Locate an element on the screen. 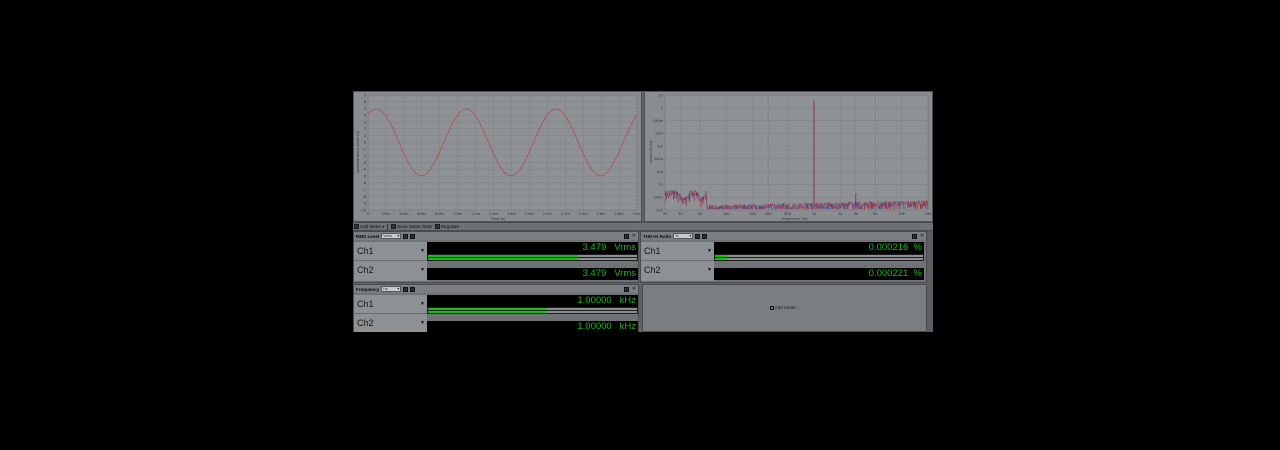 The width and height of the screenshot is (1280, 450). y-tick-label: 100u is located at coordinates (658, 159).